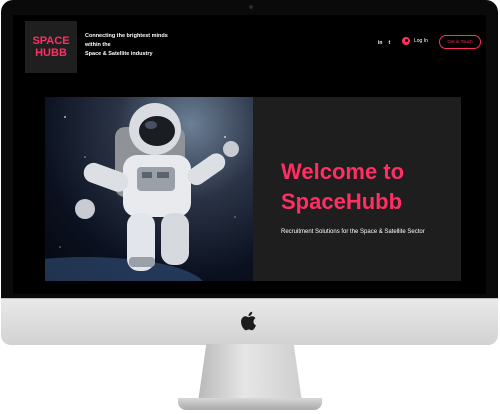 The image size is (500, 414). Describe the element at coordinates (248, 321) in the screenshot. I see `apple-logo-icon` at that location.